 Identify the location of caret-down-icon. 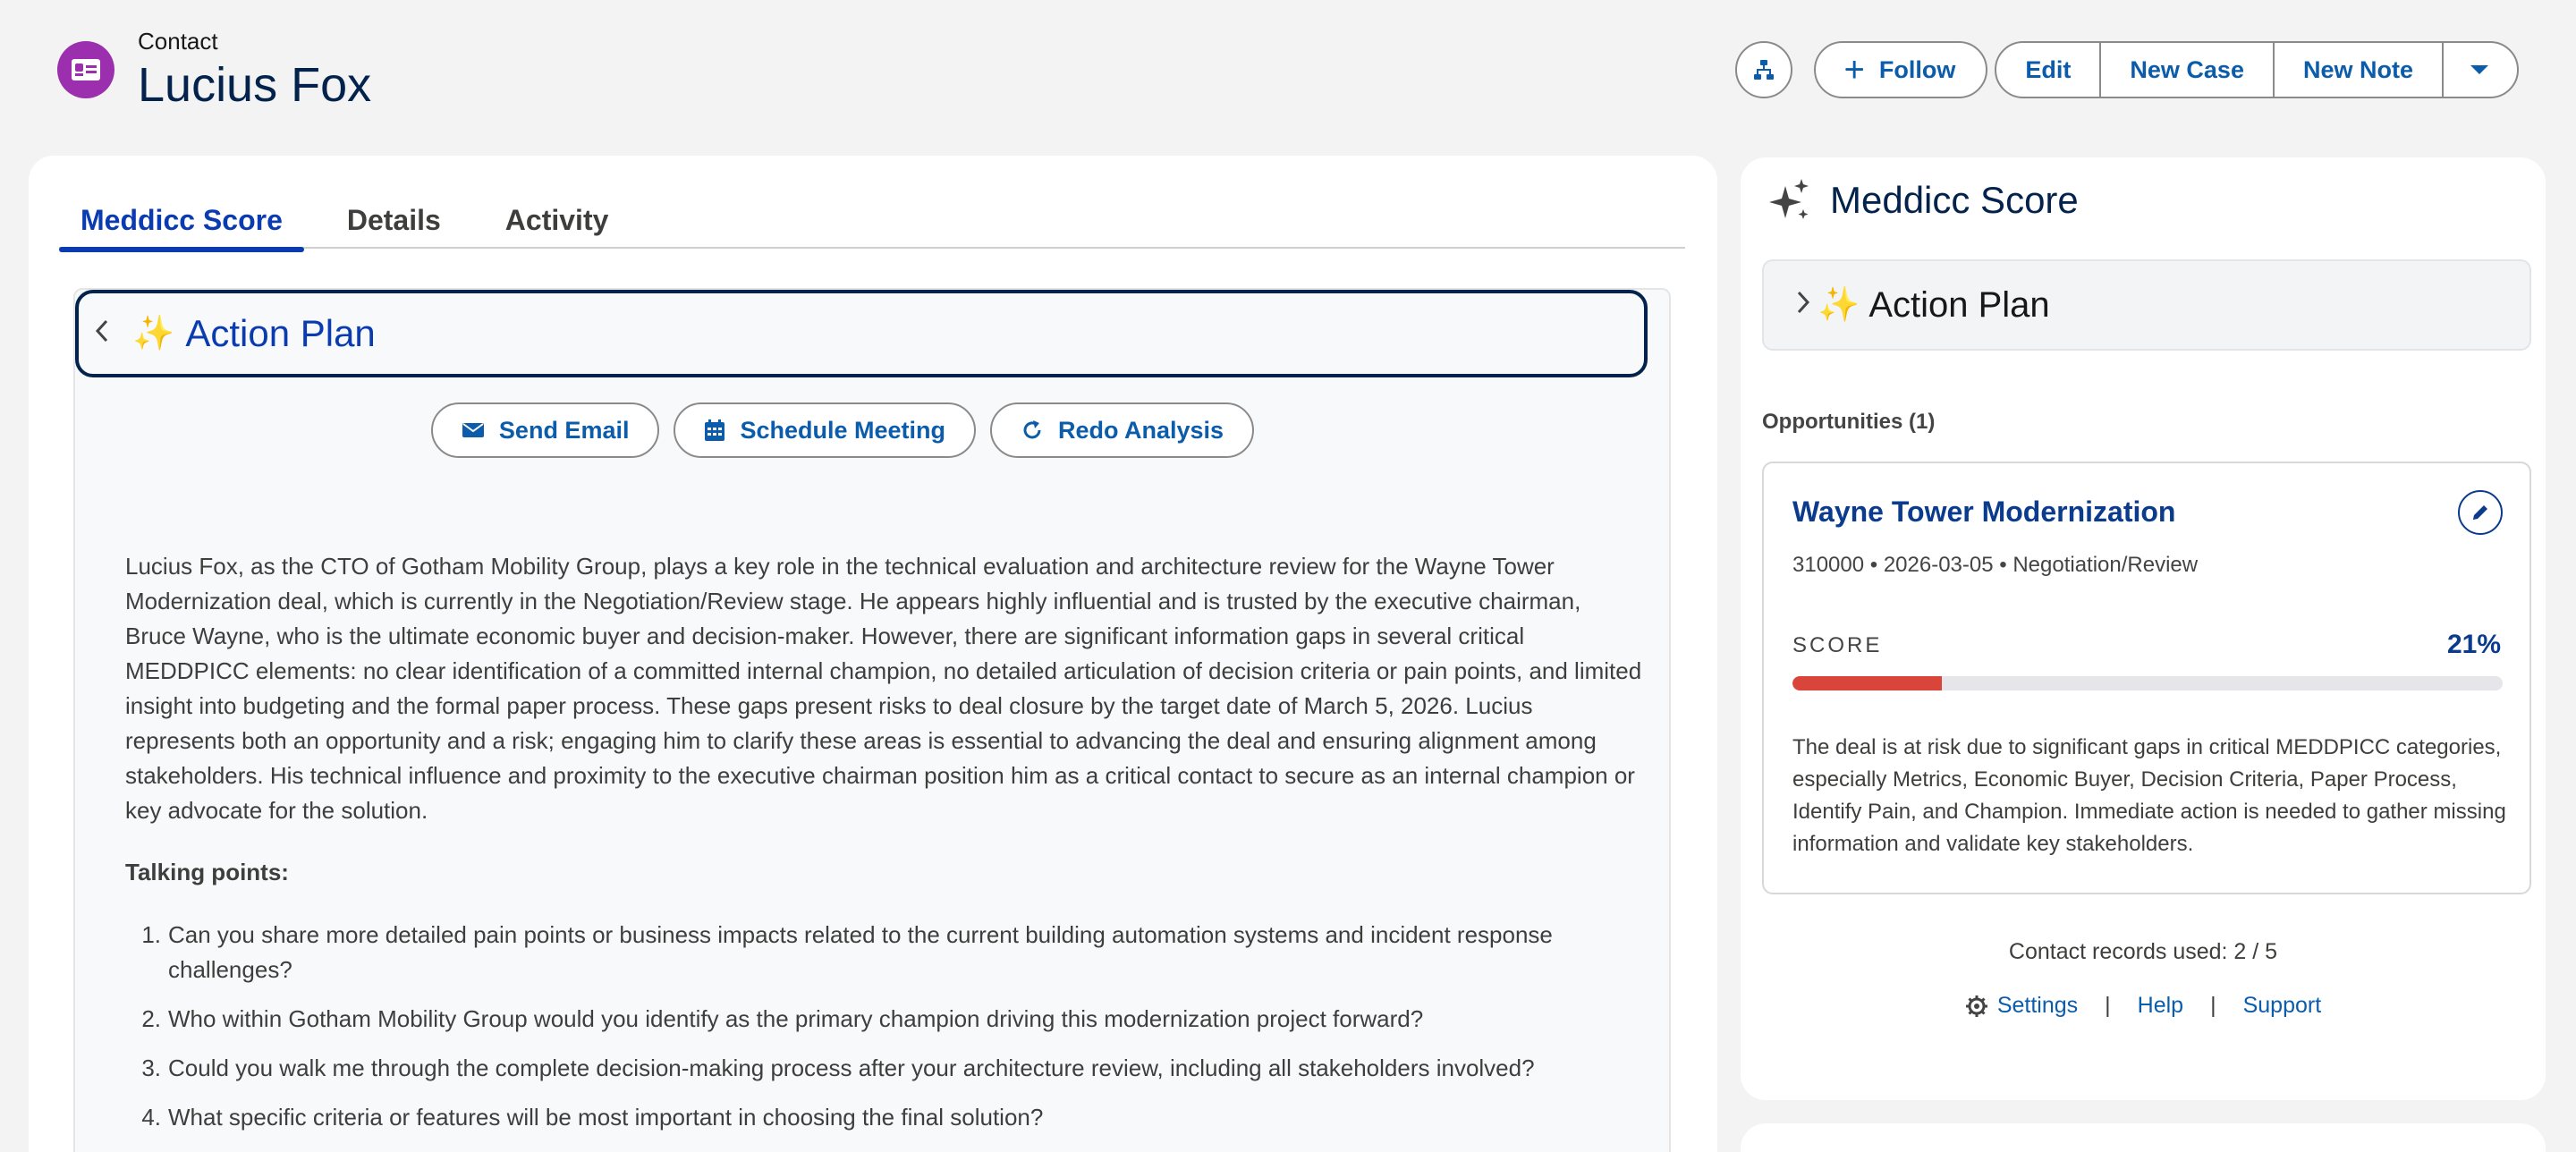
(2479, 69).